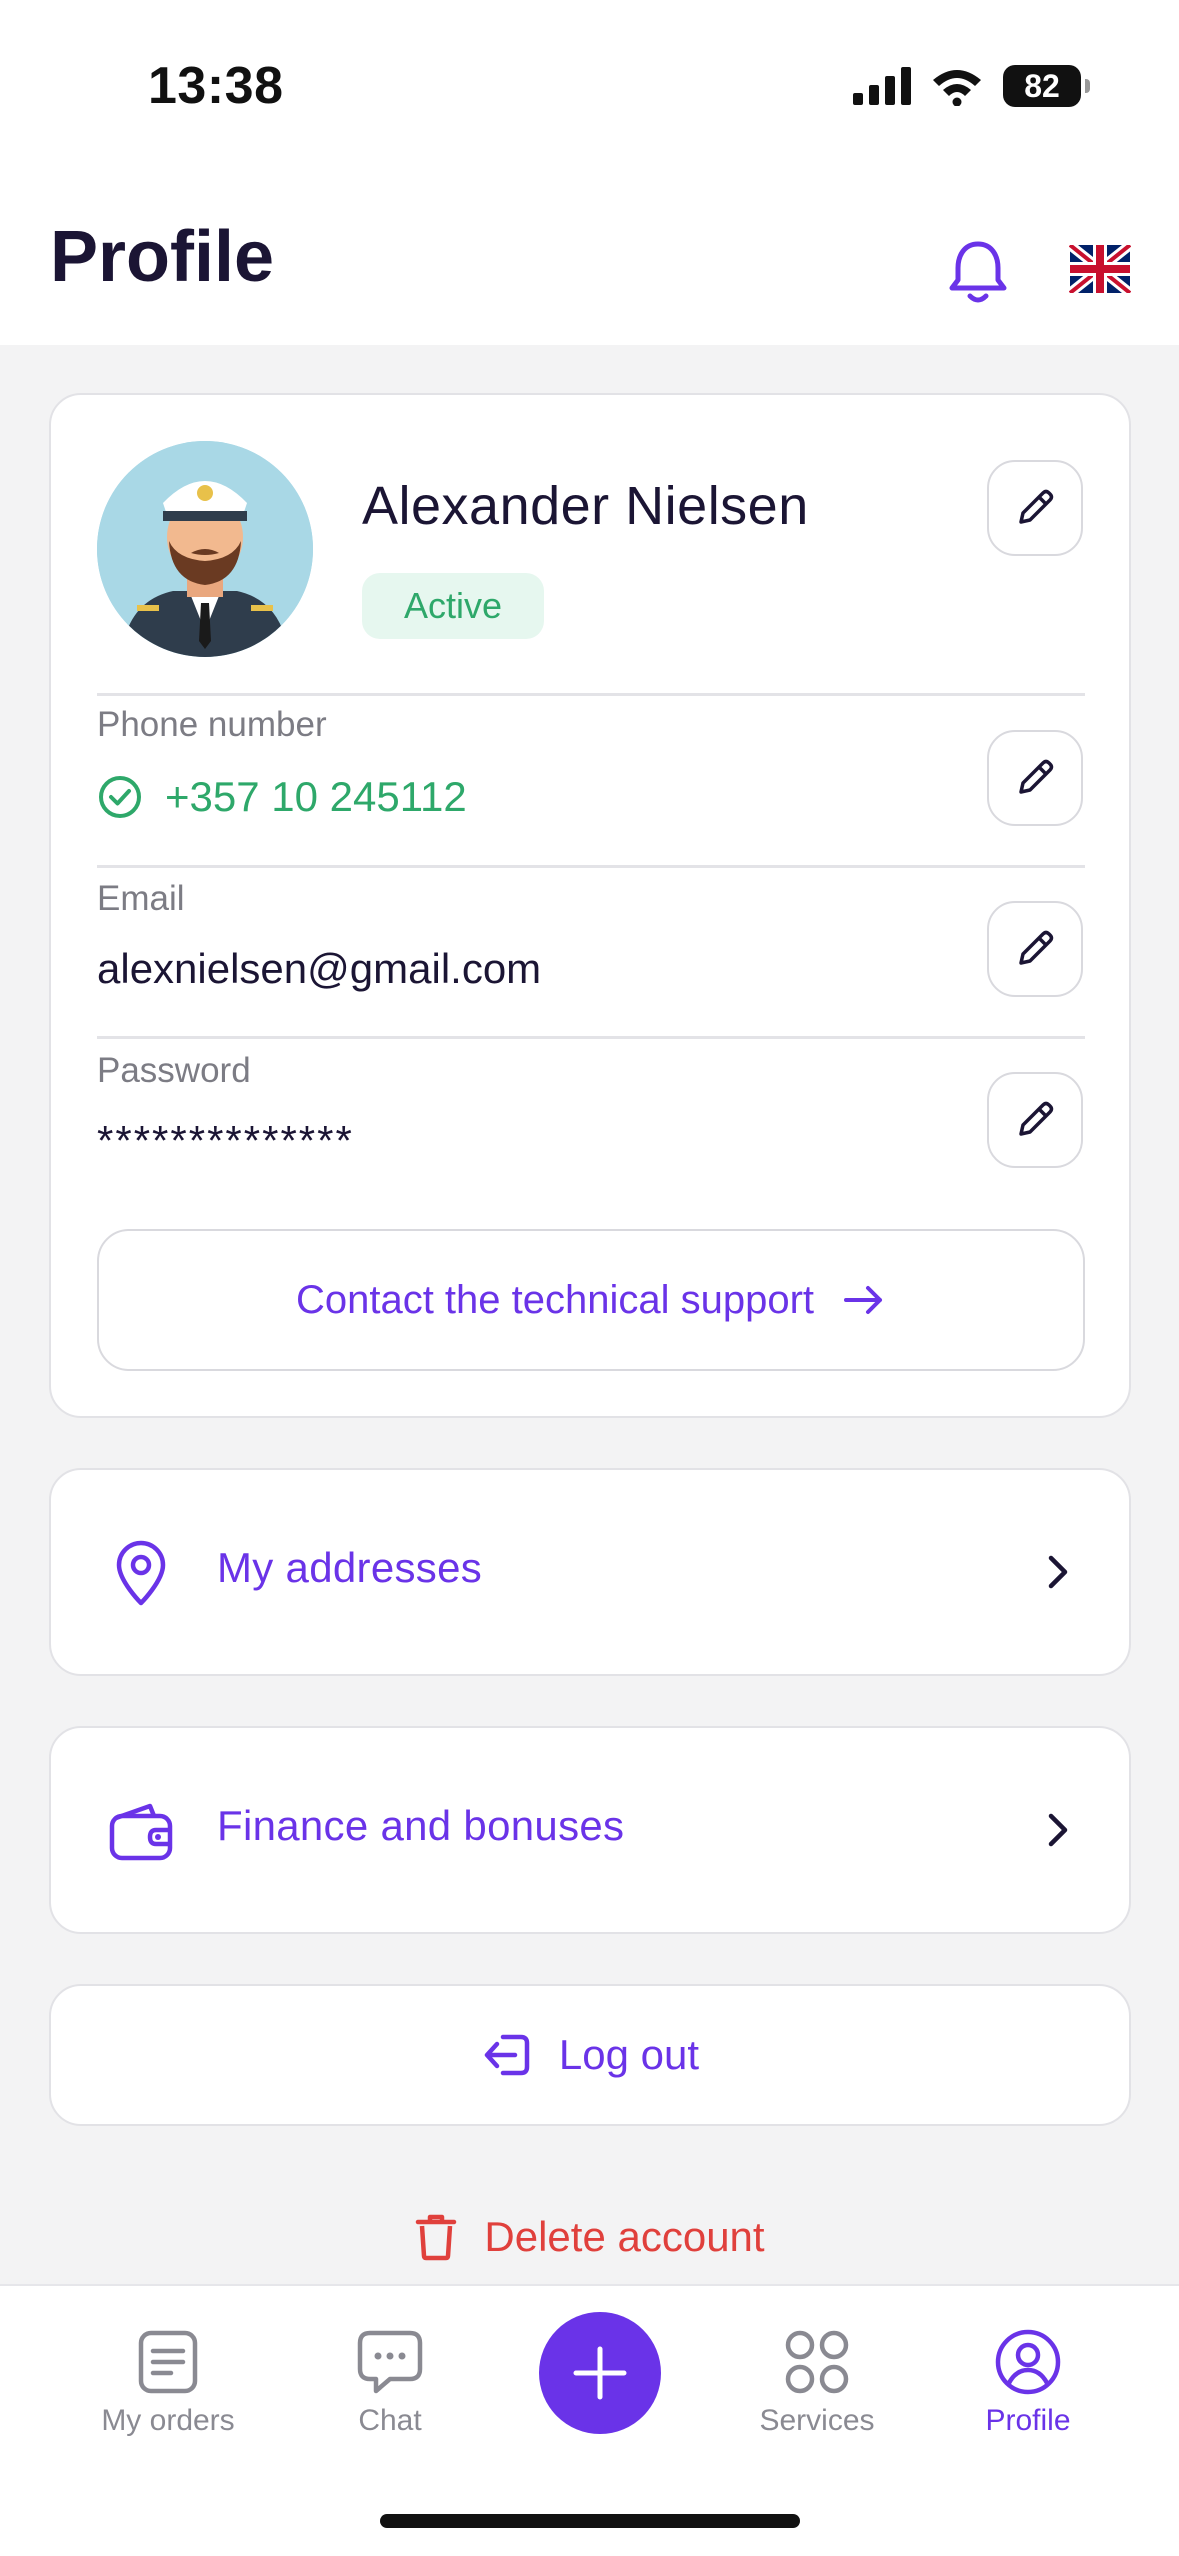  What do you see at coordinates (629, 2054) in the screenshot?
I see `logout-label: Log out` at bounding box center [629, 2054].